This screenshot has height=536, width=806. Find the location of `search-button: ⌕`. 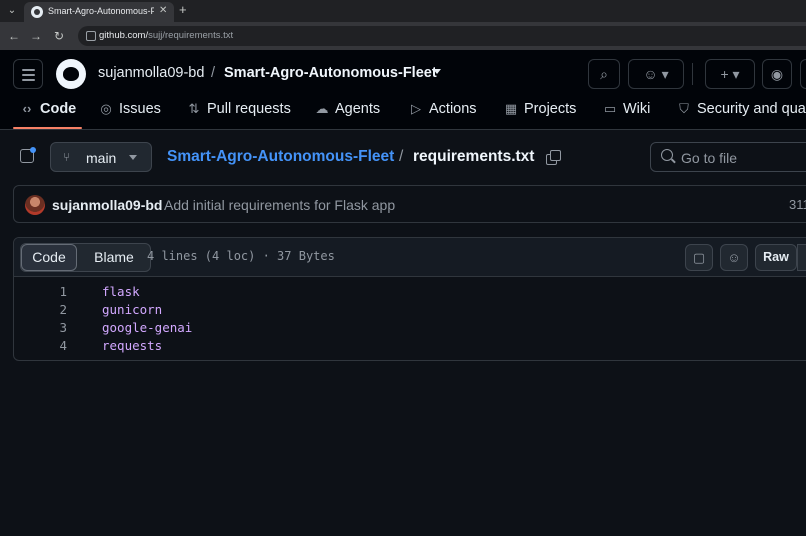

search-button: ⌕ is located at coordinates (604, 74).